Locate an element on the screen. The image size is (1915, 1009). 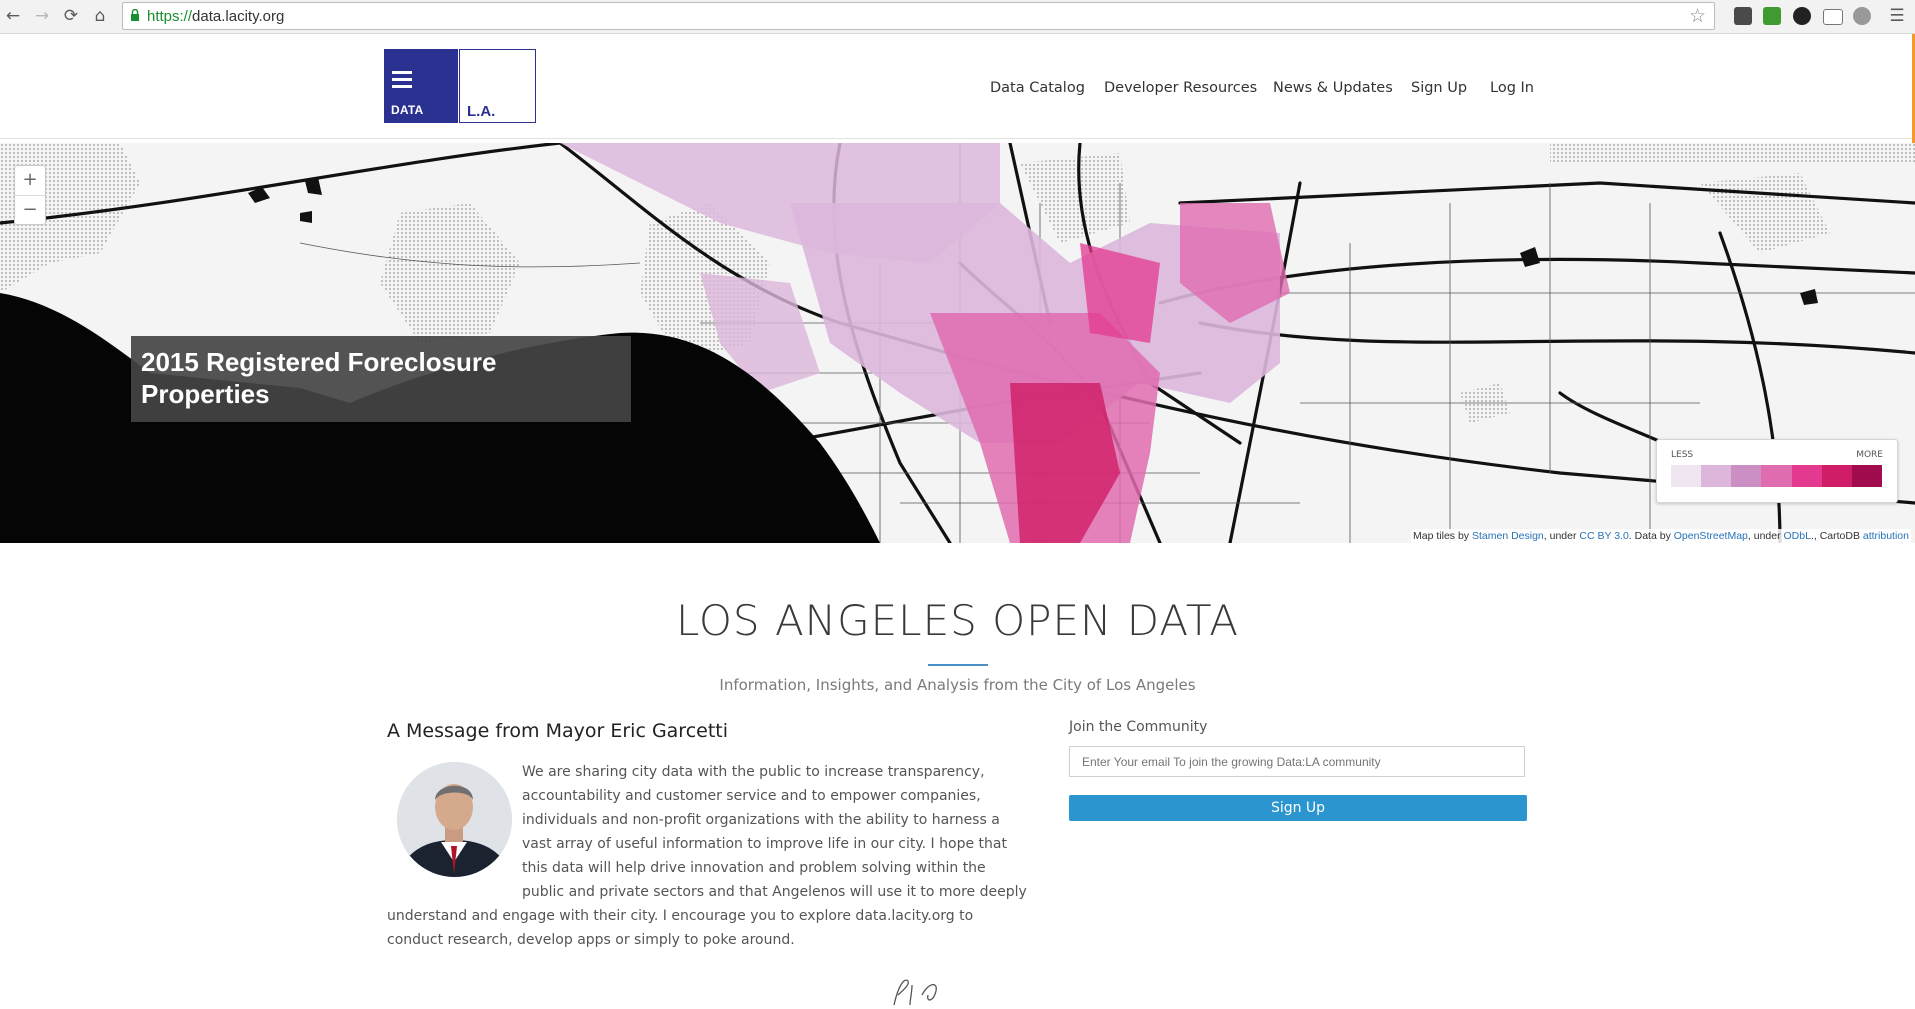
lock-icon is located at coordinates (135, 15).